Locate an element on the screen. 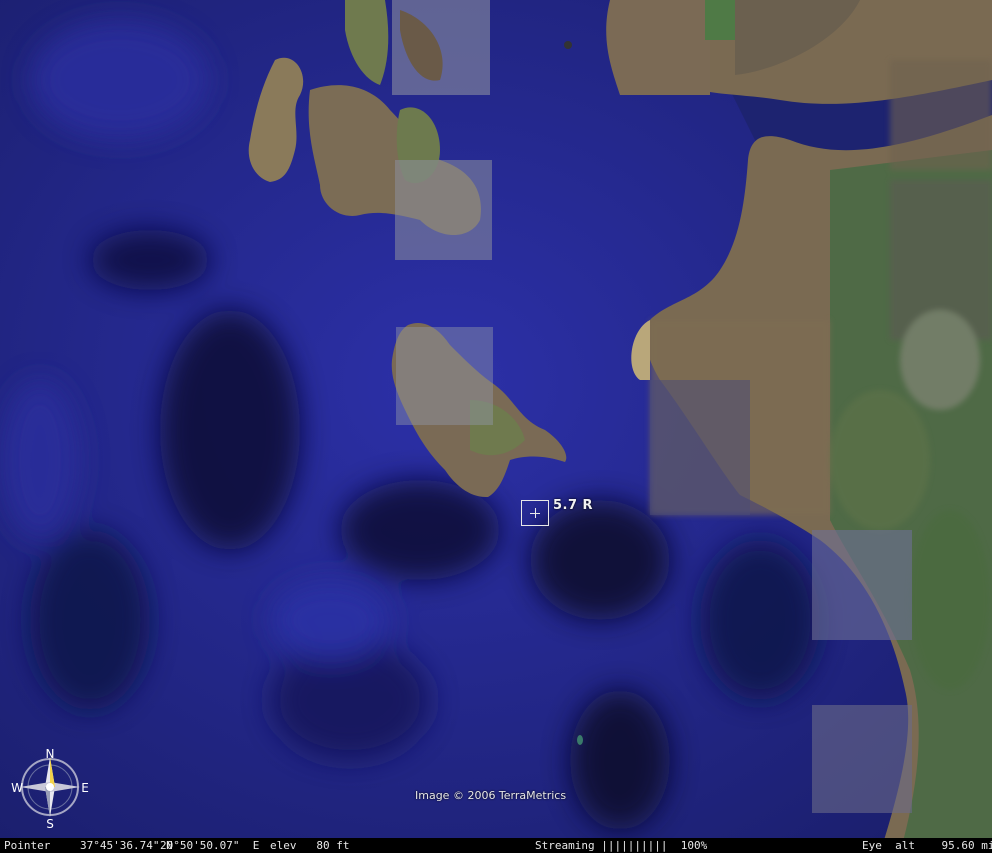  placemark-marker is located at coordinates (536, 514).